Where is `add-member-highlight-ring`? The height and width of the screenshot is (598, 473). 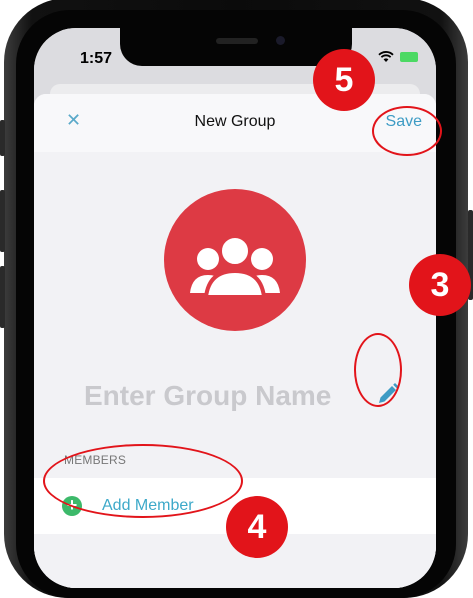
add-member-highlight-ring is located at coordinates (143, 481).